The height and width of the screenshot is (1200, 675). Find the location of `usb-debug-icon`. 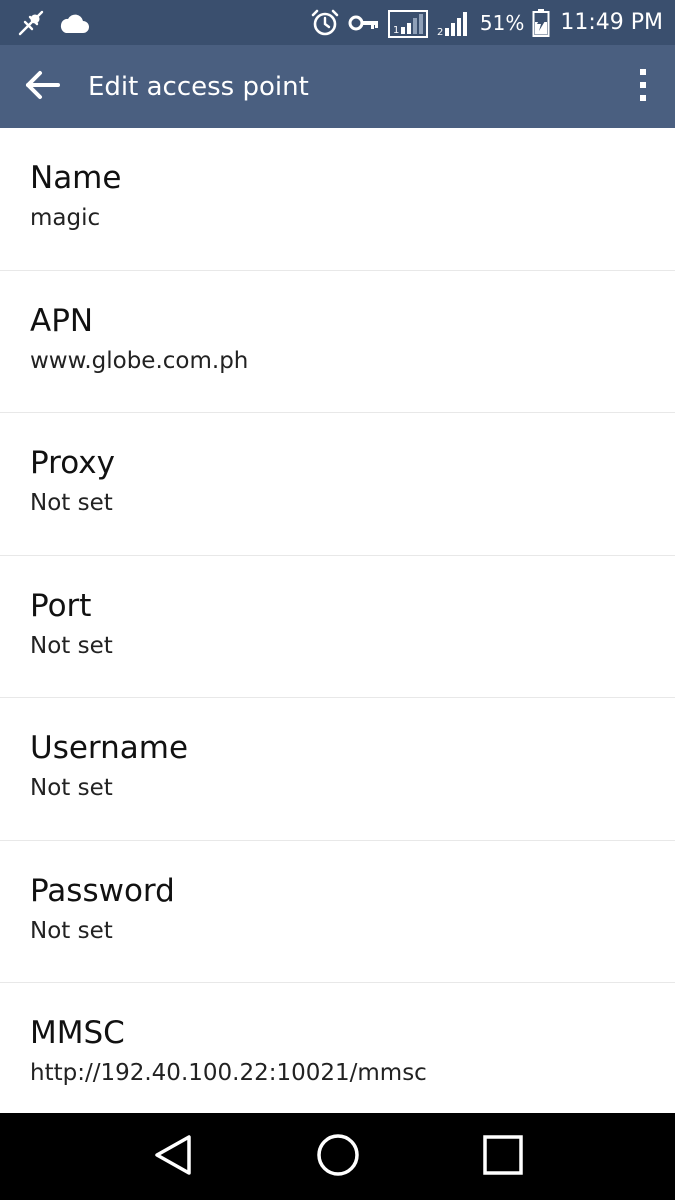

usb-debug-icon is located at coordinates (31, 23).